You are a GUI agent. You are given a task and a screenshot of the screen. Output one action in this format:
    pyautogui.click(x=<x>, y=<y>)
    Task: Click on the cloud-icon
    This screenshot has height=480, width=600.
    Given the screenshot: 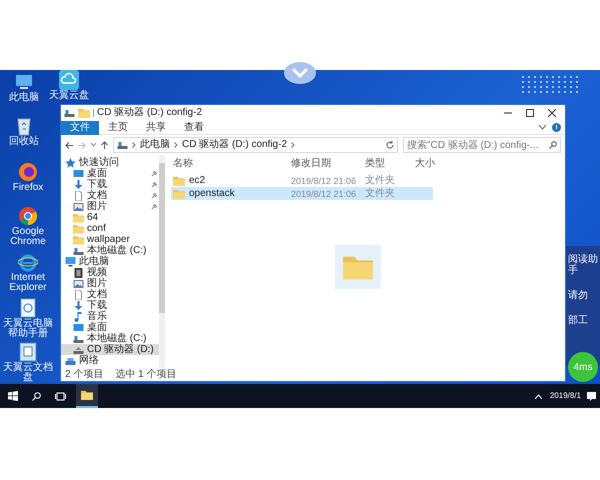 What is the action you would take?
    pyautogui.click(x=69, y=80)
    